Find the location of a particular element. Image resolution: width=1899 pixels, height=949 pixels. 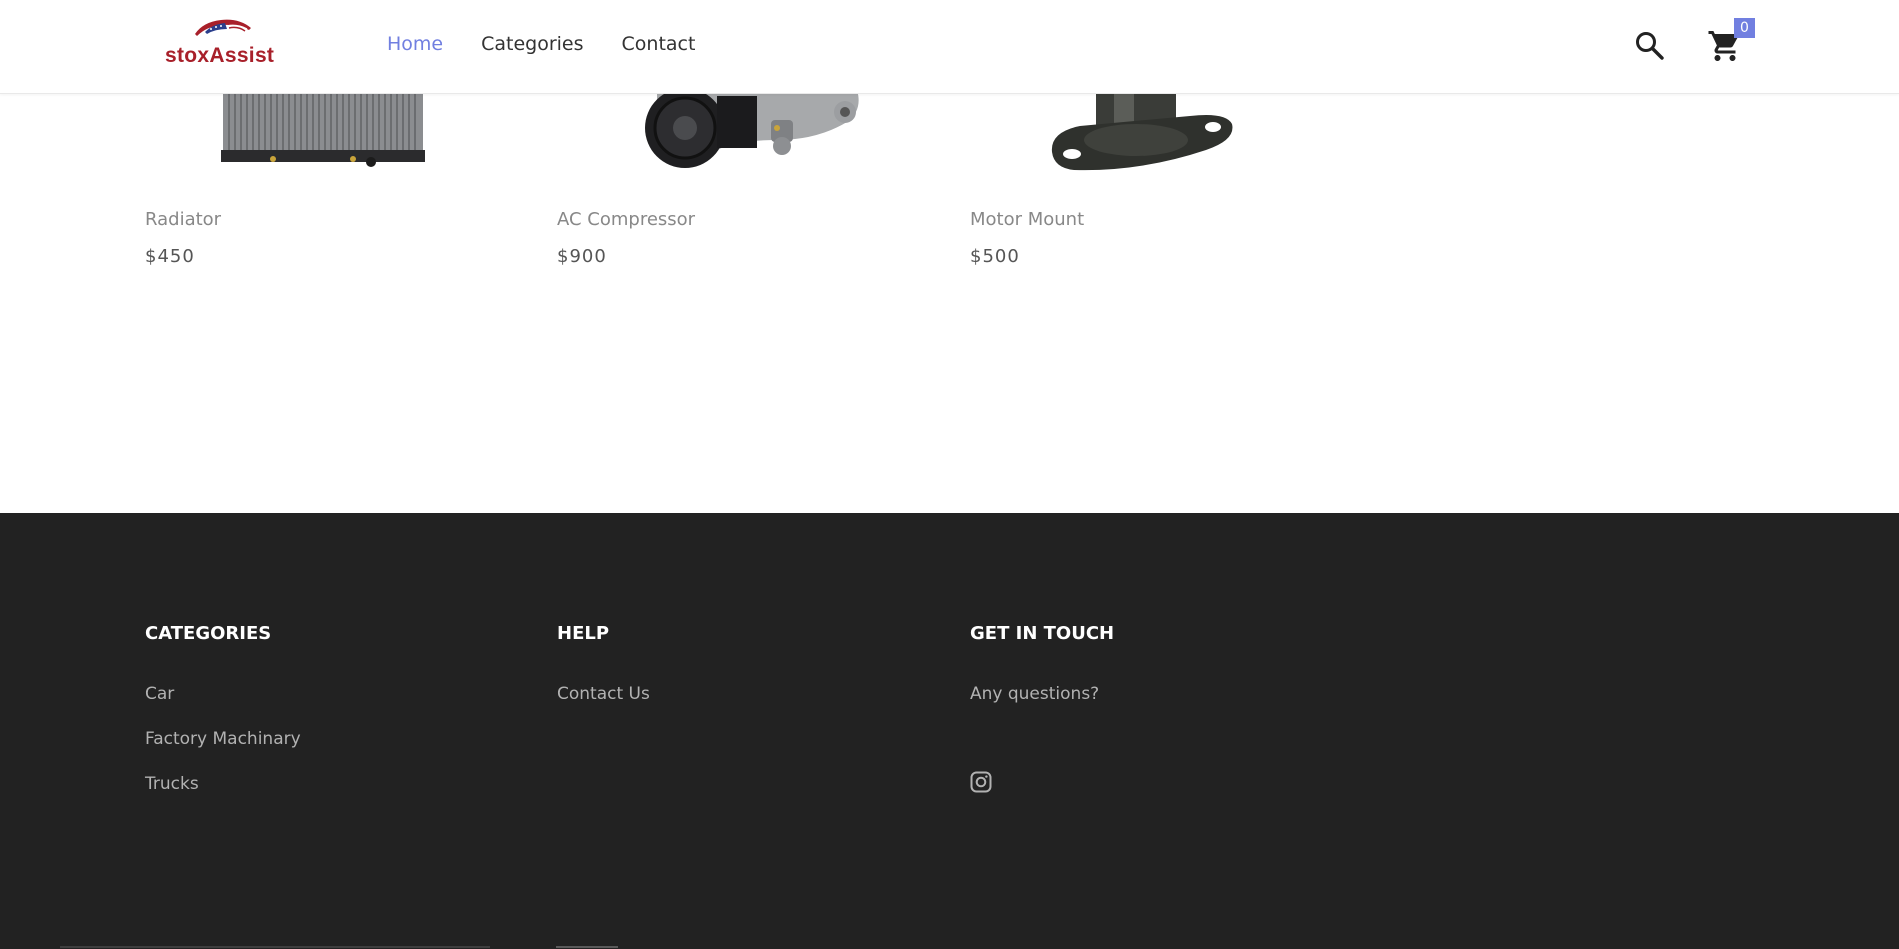

footer-heading-categories: CATEGORIES is located at coordinates (208, 633).